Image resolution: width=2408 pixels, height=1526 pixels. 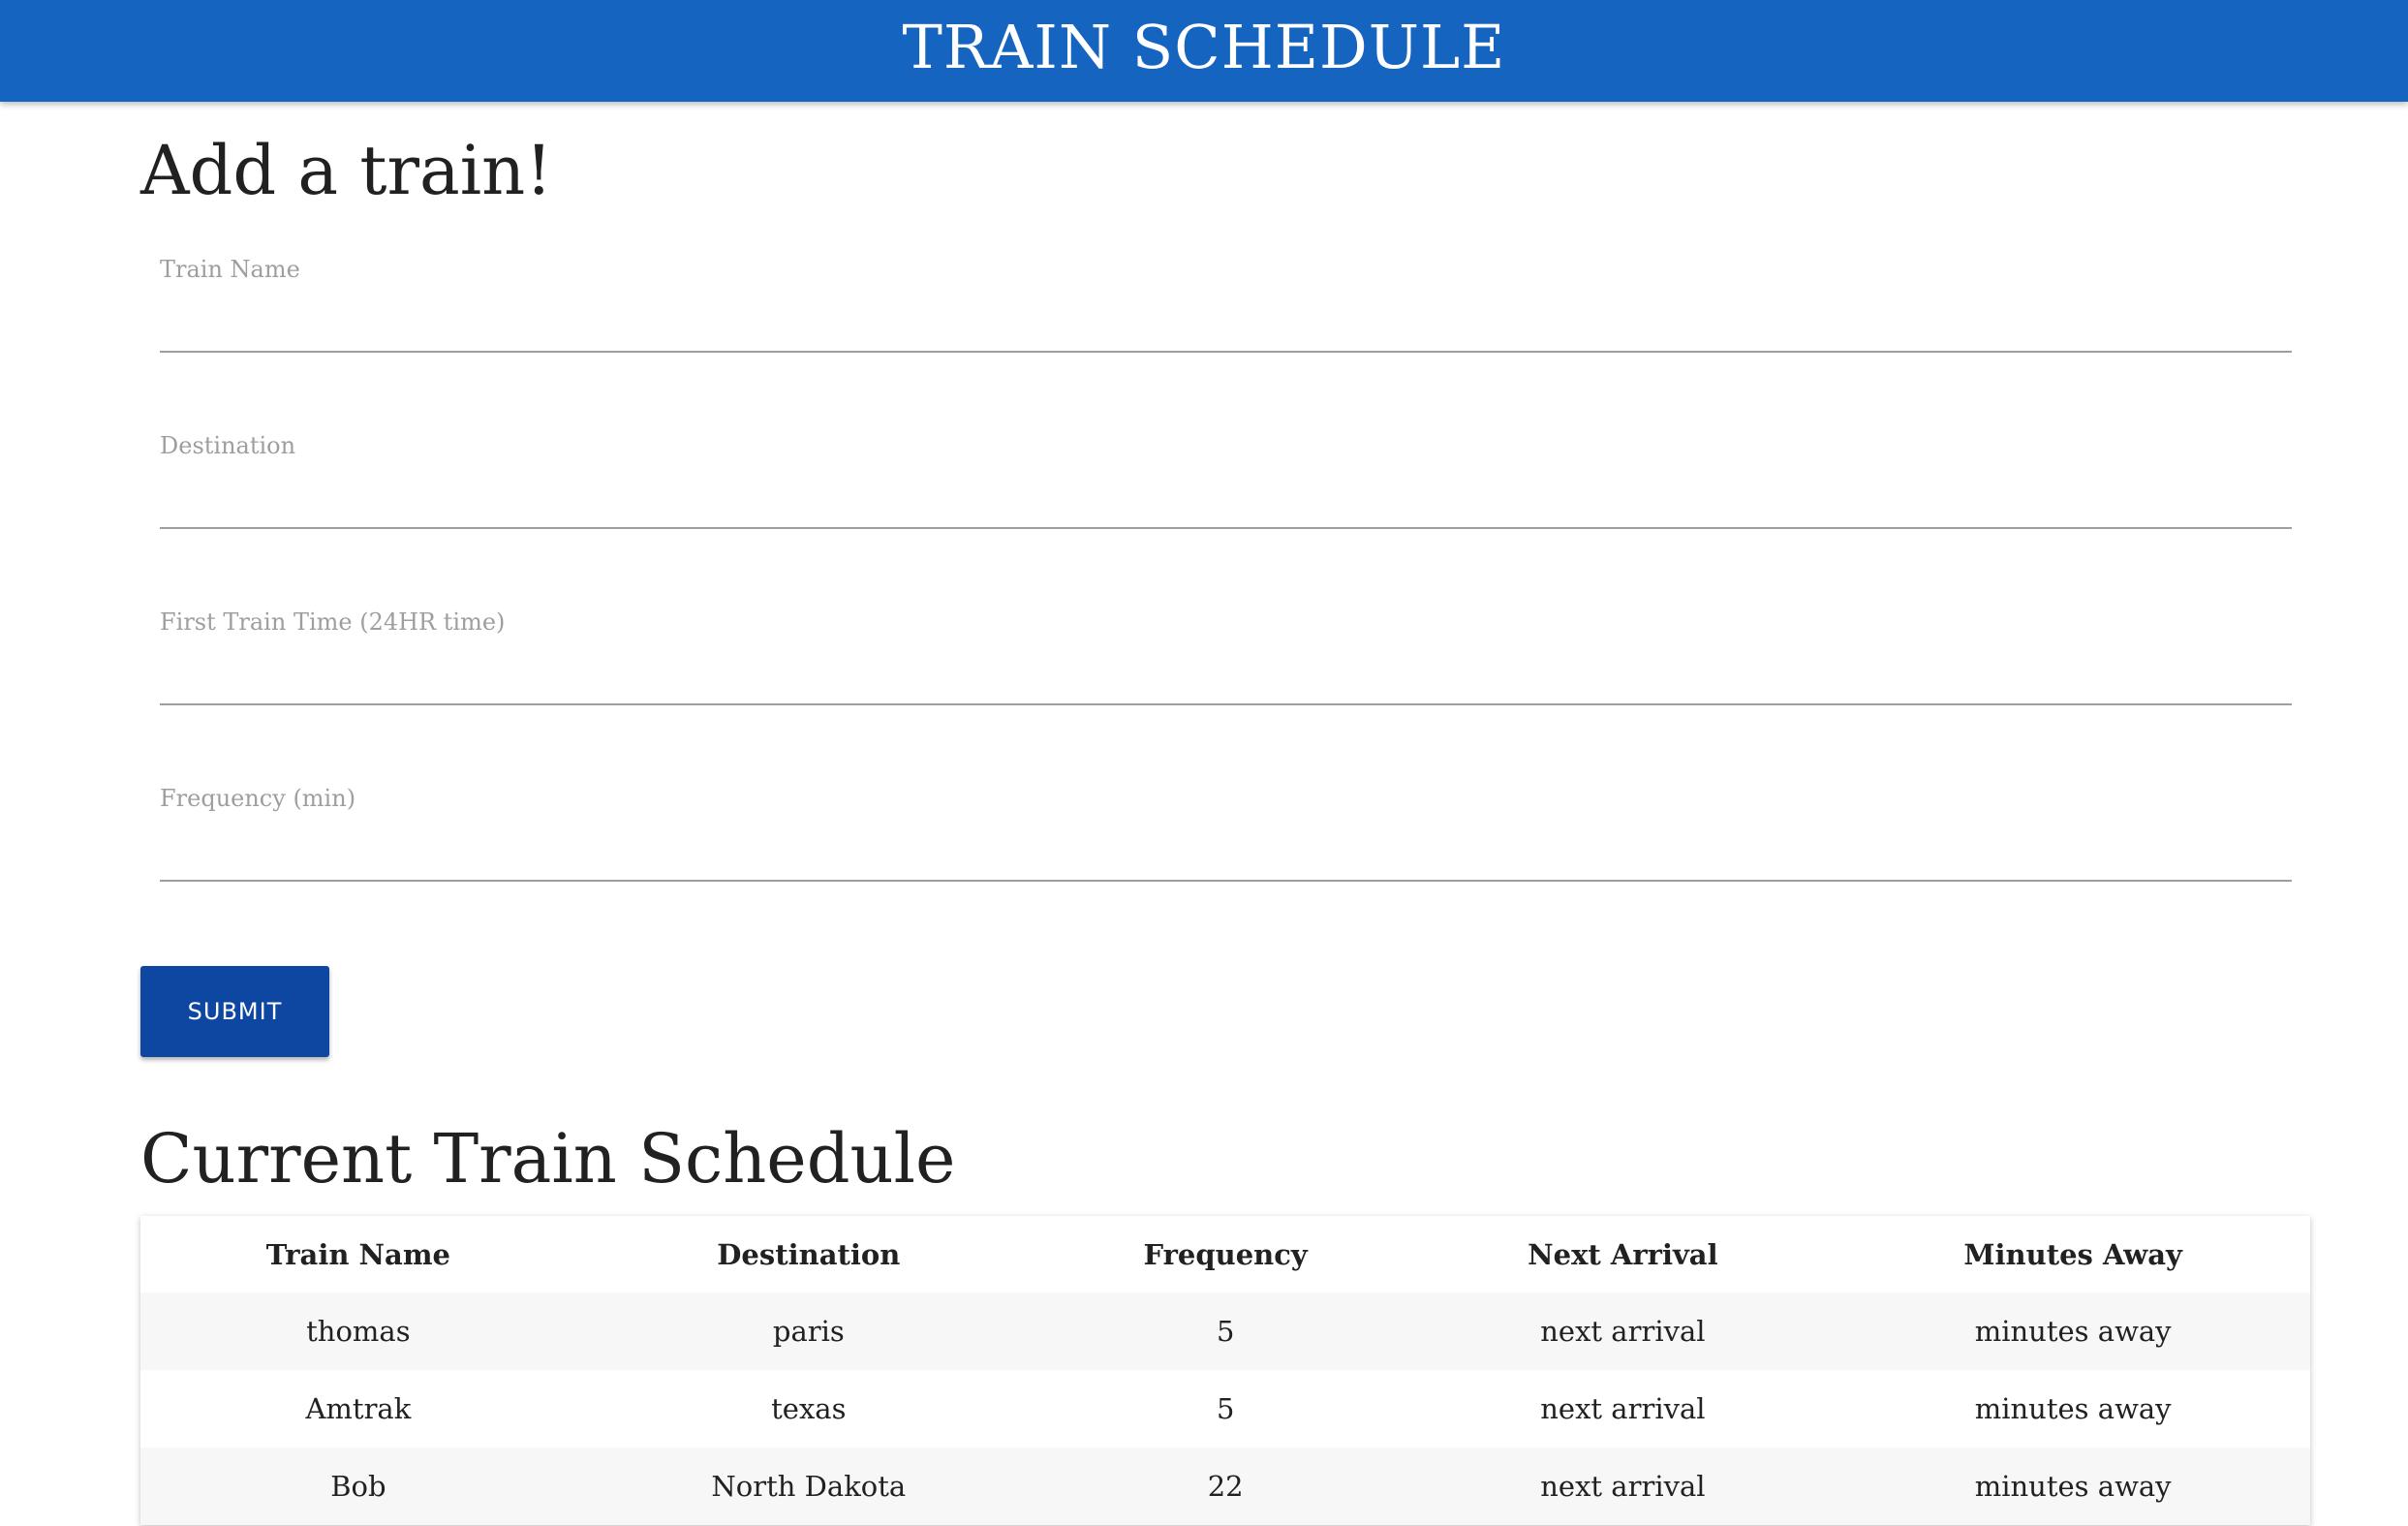 What do you see at coordinates (258, 798) in the screenshot?
I see `frequency-label: Frequency (min)` at bounding box center [258, 798].